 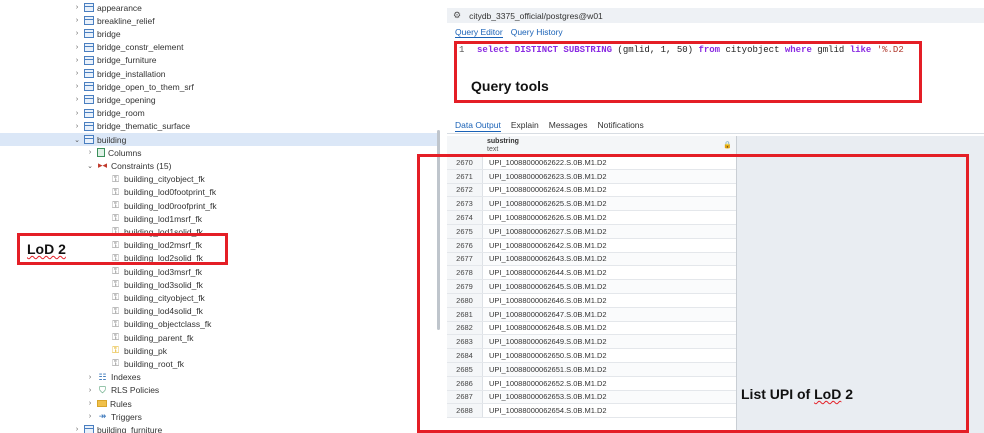 What do you see at coordinates (151, 311) in the screenshot?
I see `tree-item: ⚿ building_lod4solid_fk` at bounding box center [151, 311].